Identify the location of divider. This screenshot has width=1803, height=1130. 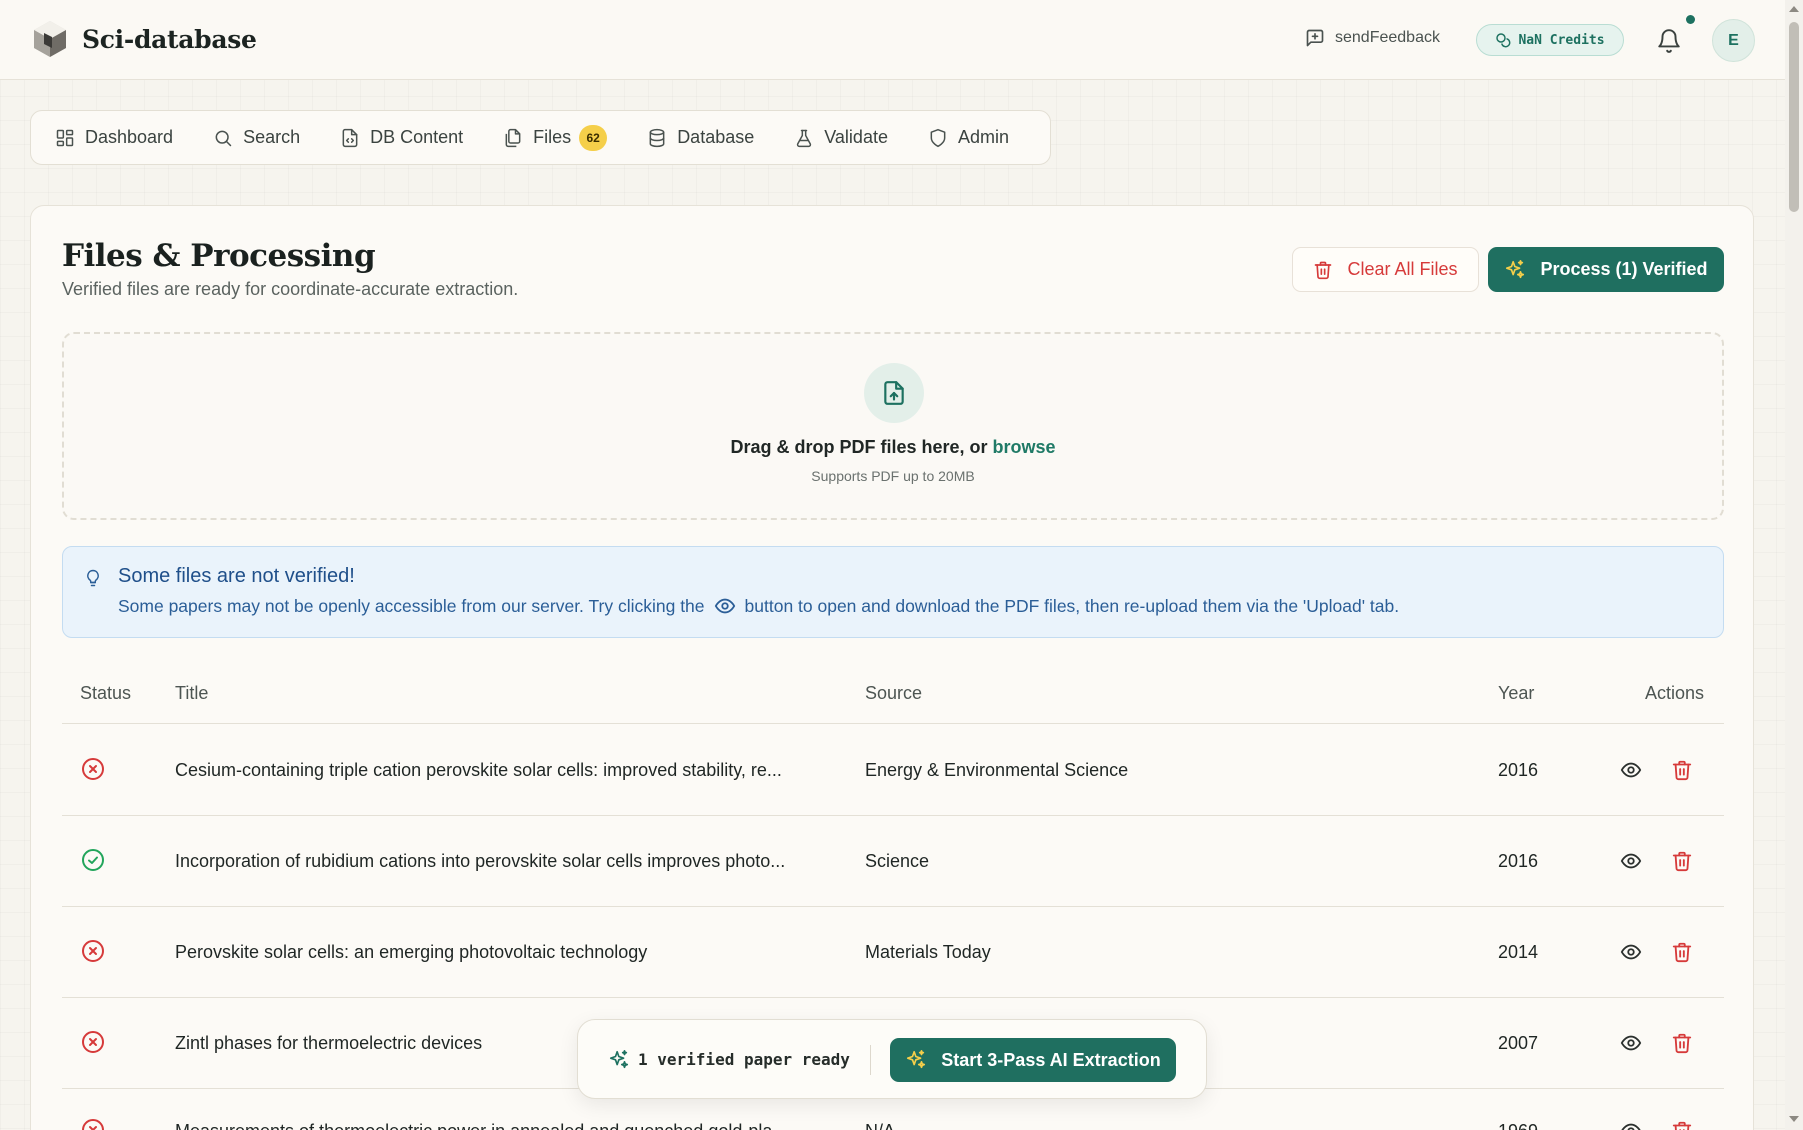
(870, 1060).